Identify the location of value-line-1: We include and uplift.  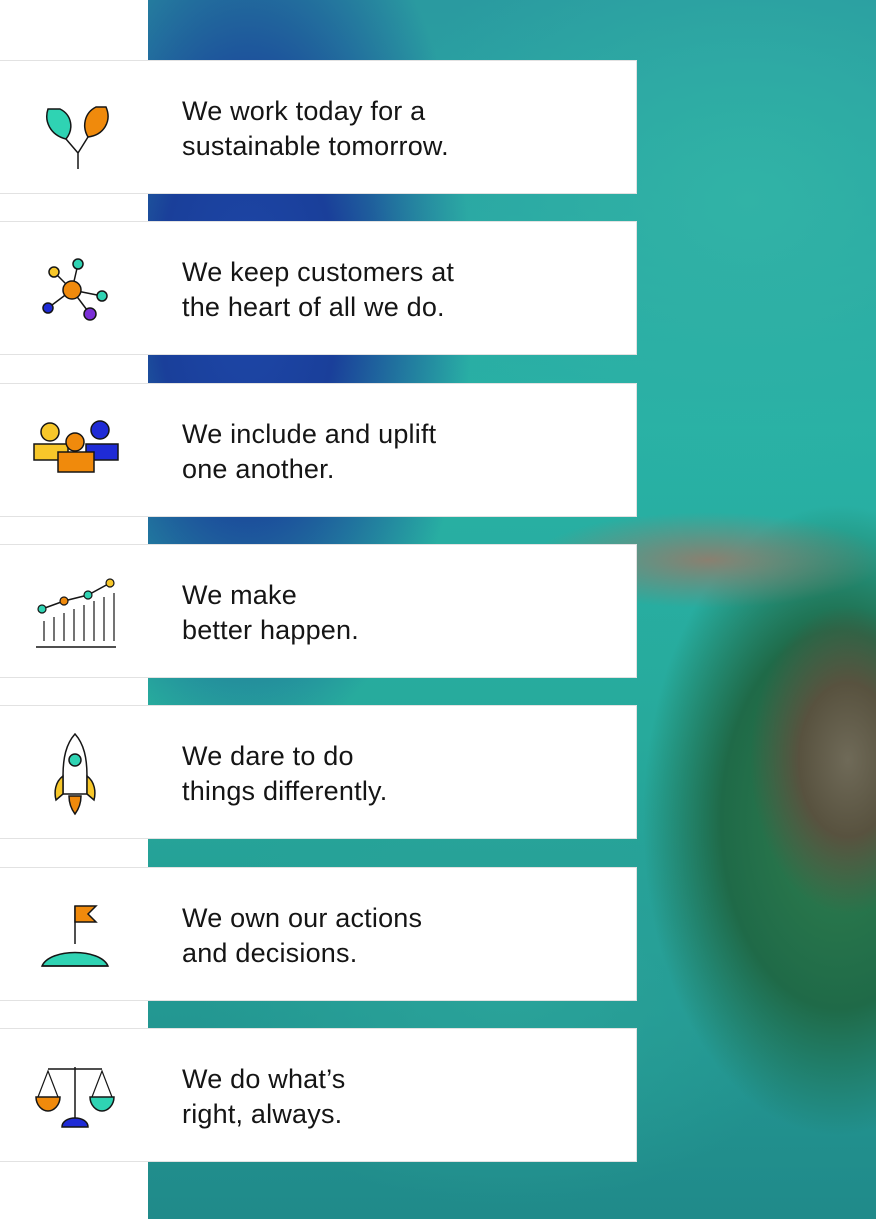
(309, 434).